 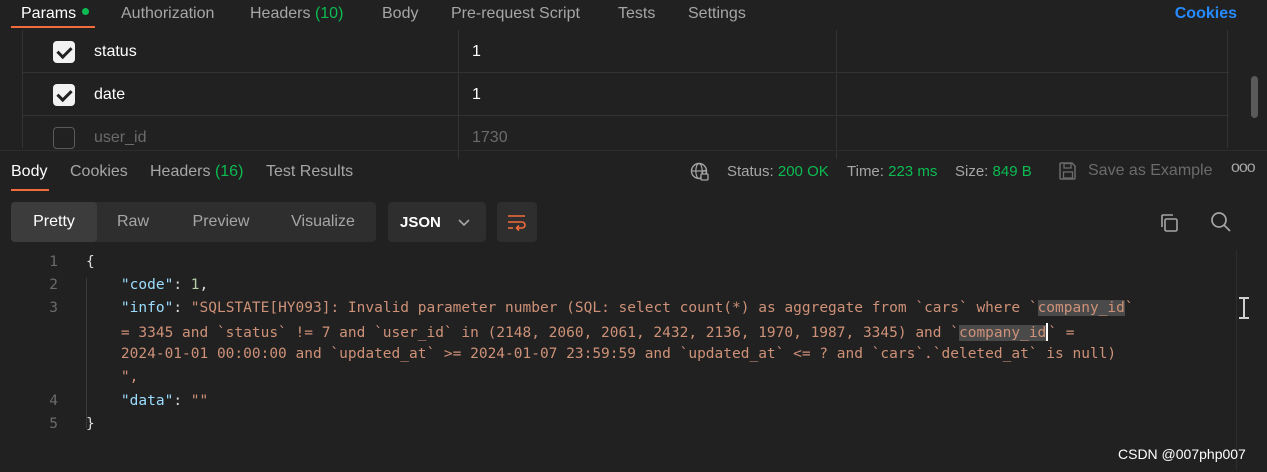 I want to click on code-line: {, so click(x=90, y=262).